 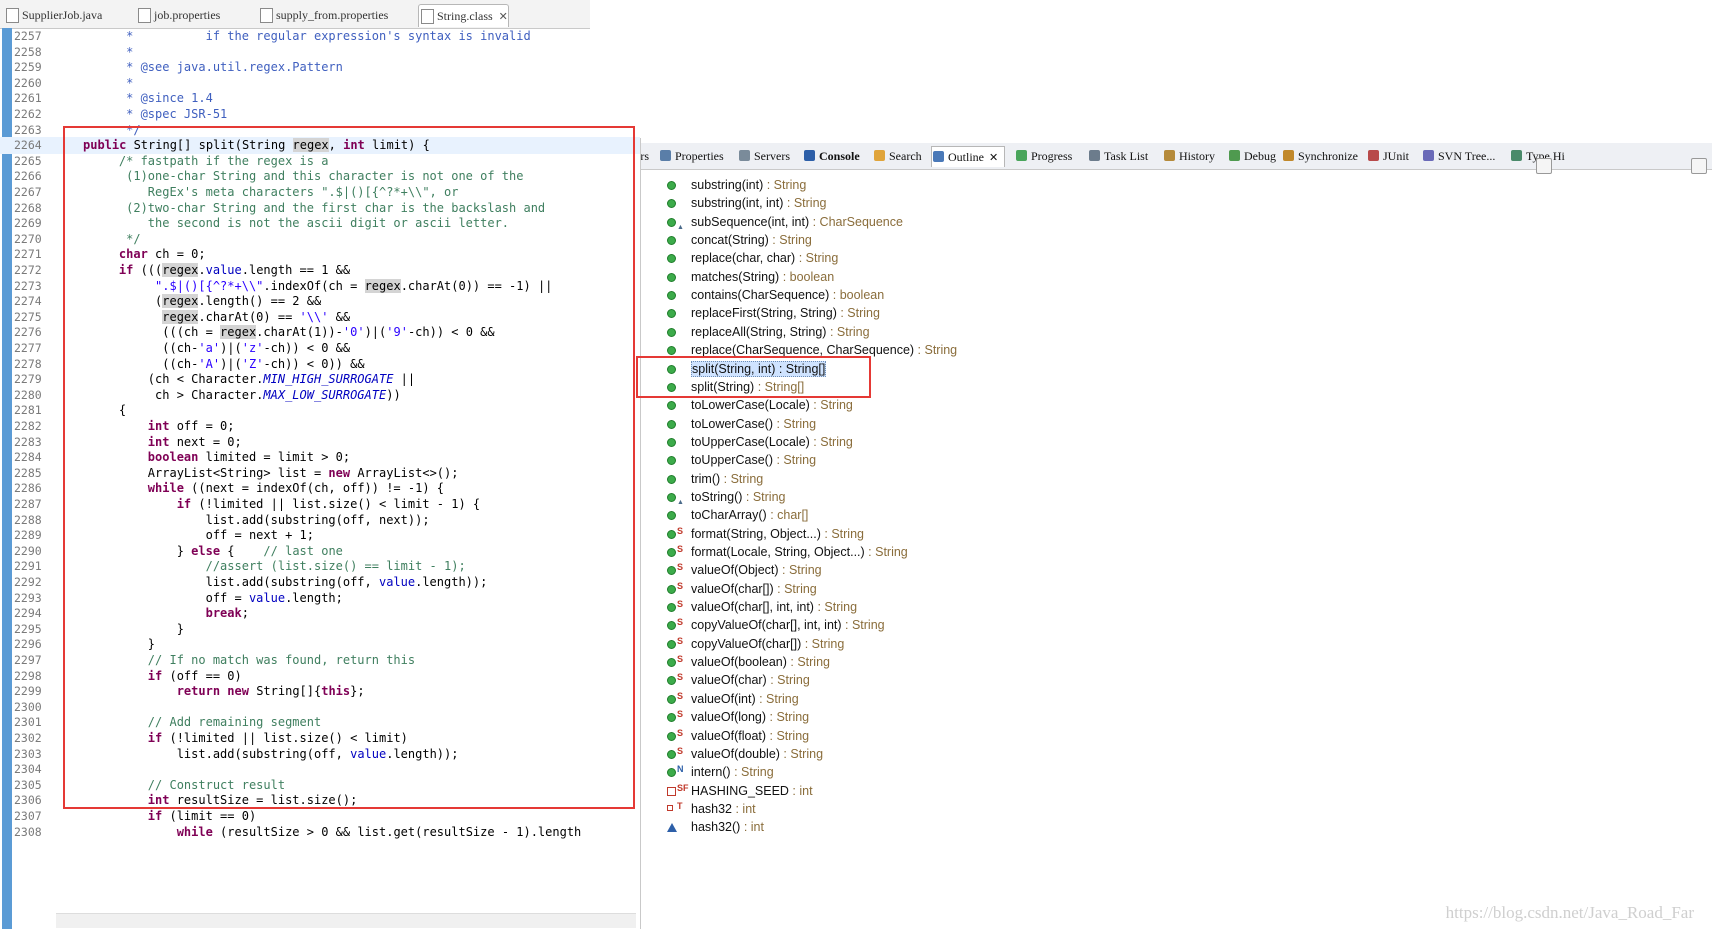 What do you see at coordinates (320, 52) in the screenshot?
I see `code-line: 2258 *` at bounding box center [320, 52].